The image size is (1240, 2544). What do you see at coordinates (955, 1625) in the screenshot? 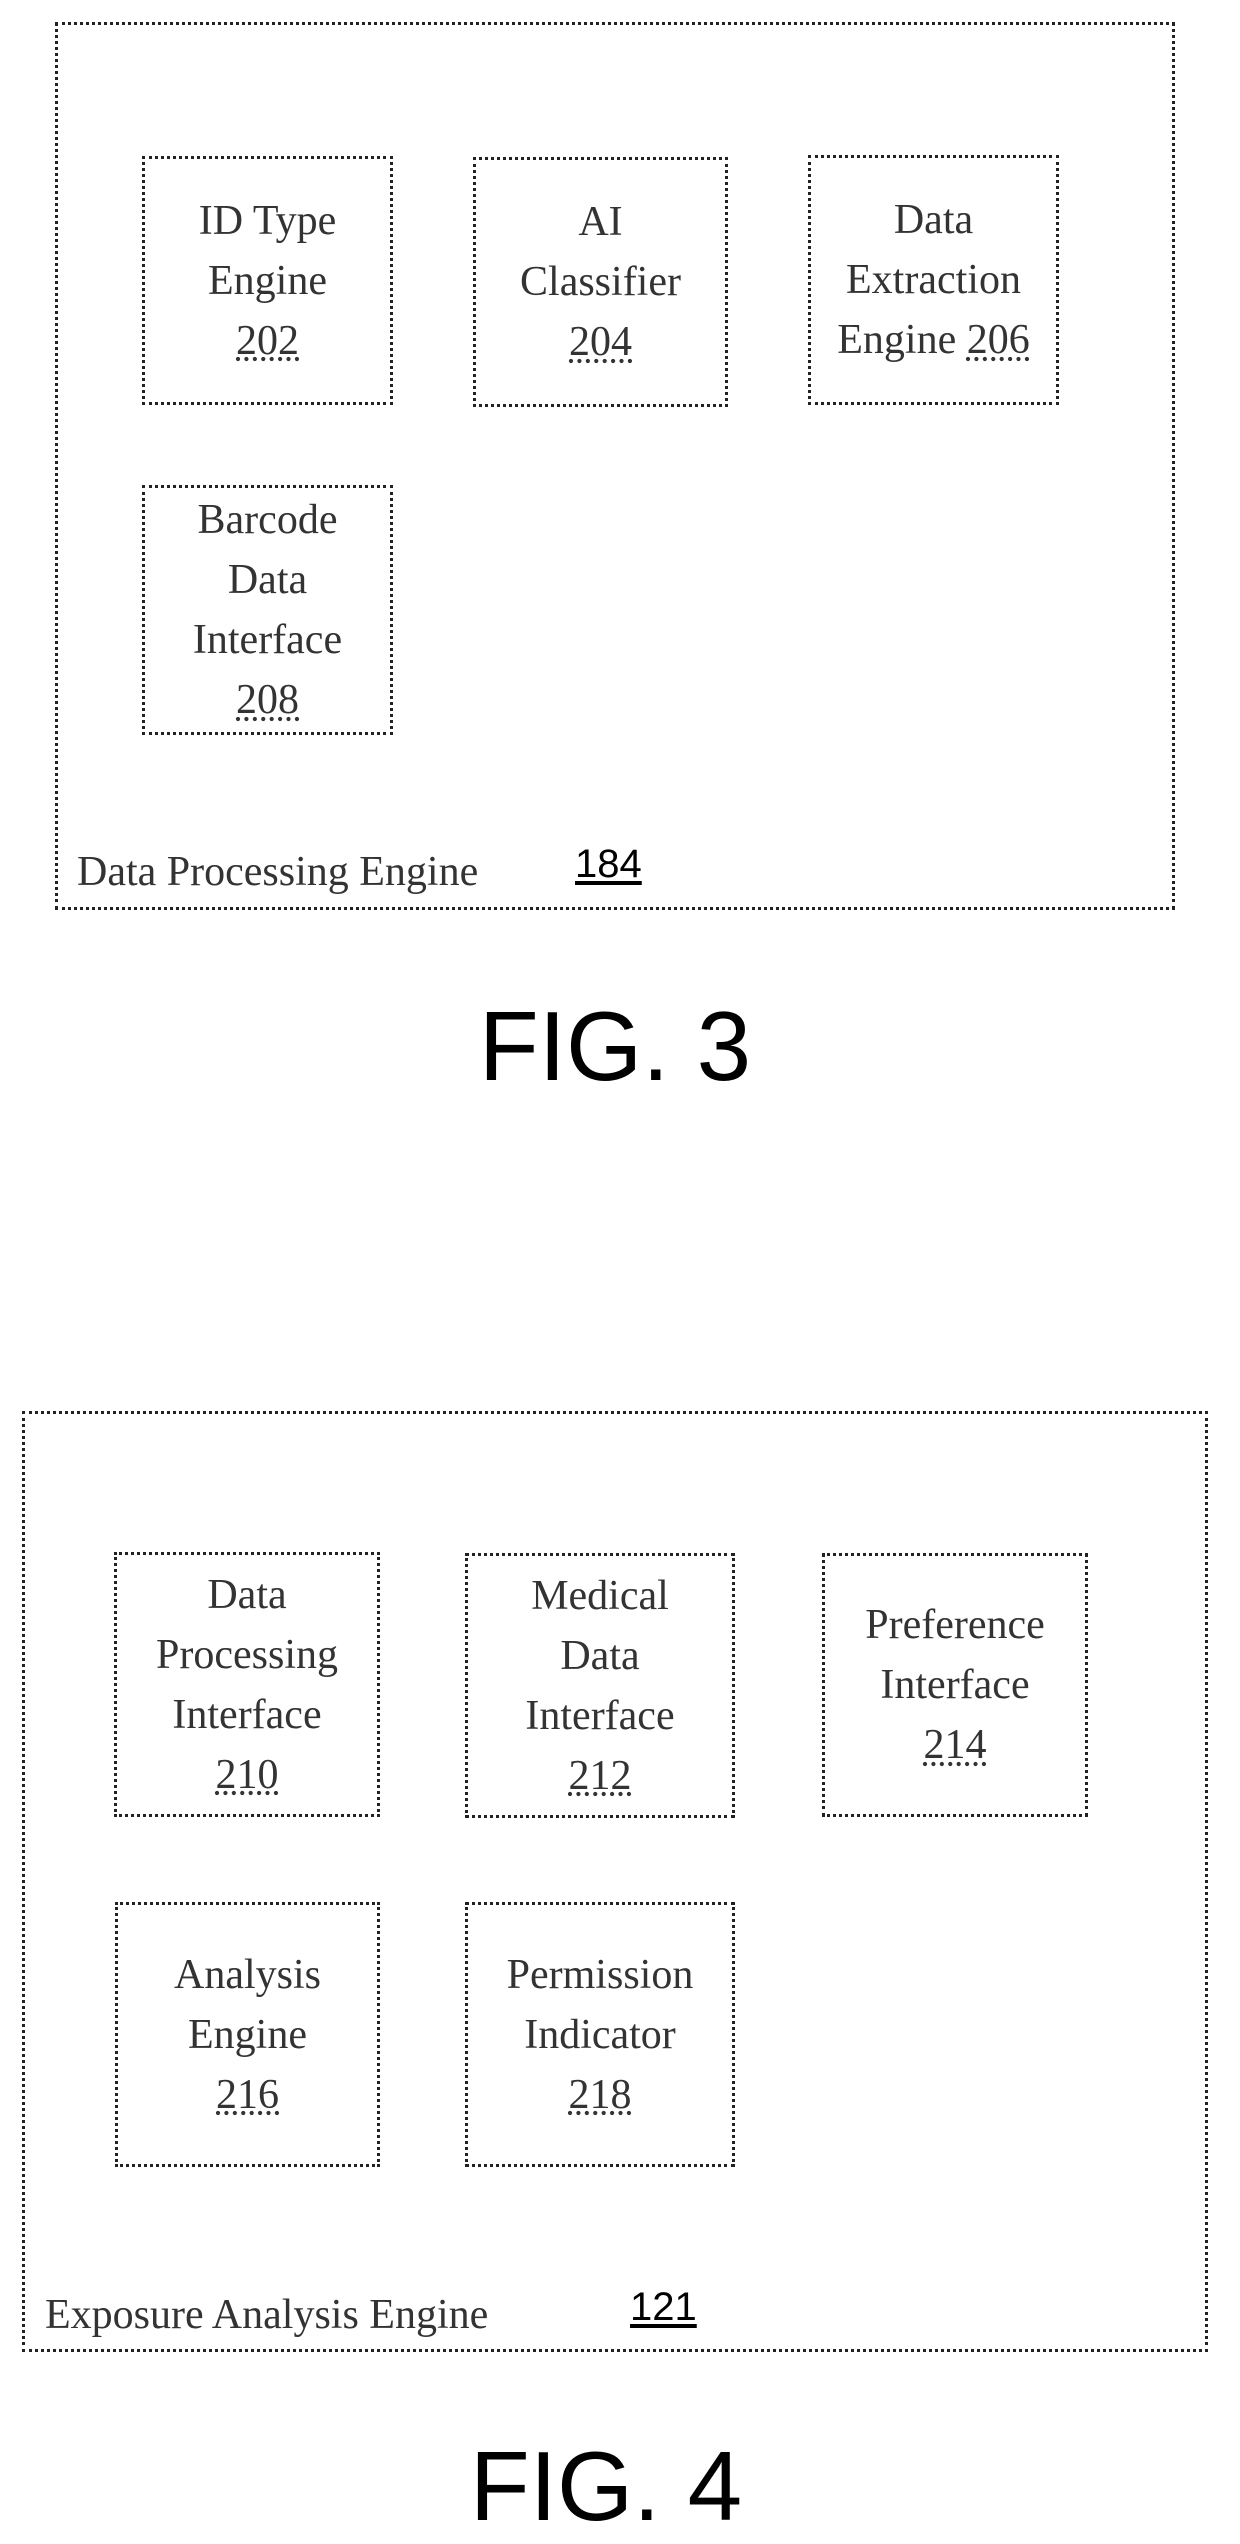
I see `component-label-line: Preference` at bounding box center [955, 1625].